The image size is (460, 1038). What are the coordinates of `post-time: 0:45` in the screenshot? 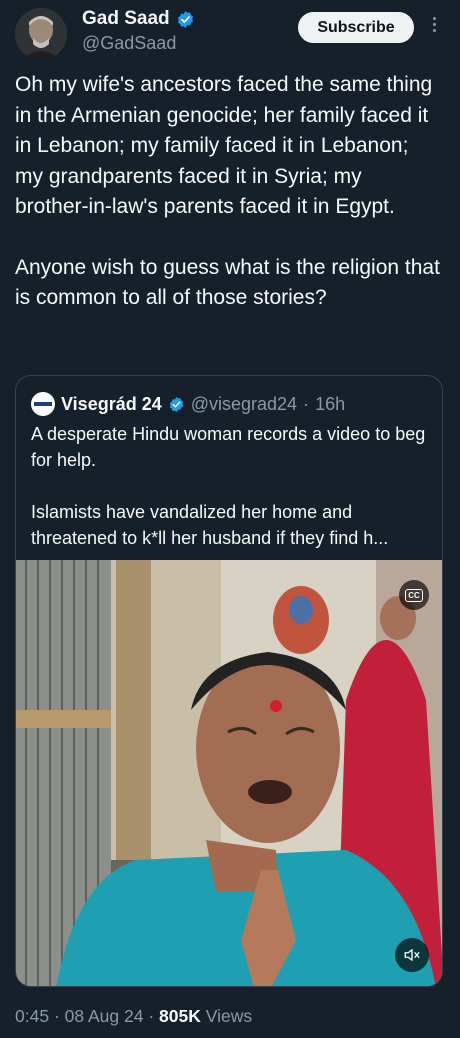 It's located at (32, 1016).